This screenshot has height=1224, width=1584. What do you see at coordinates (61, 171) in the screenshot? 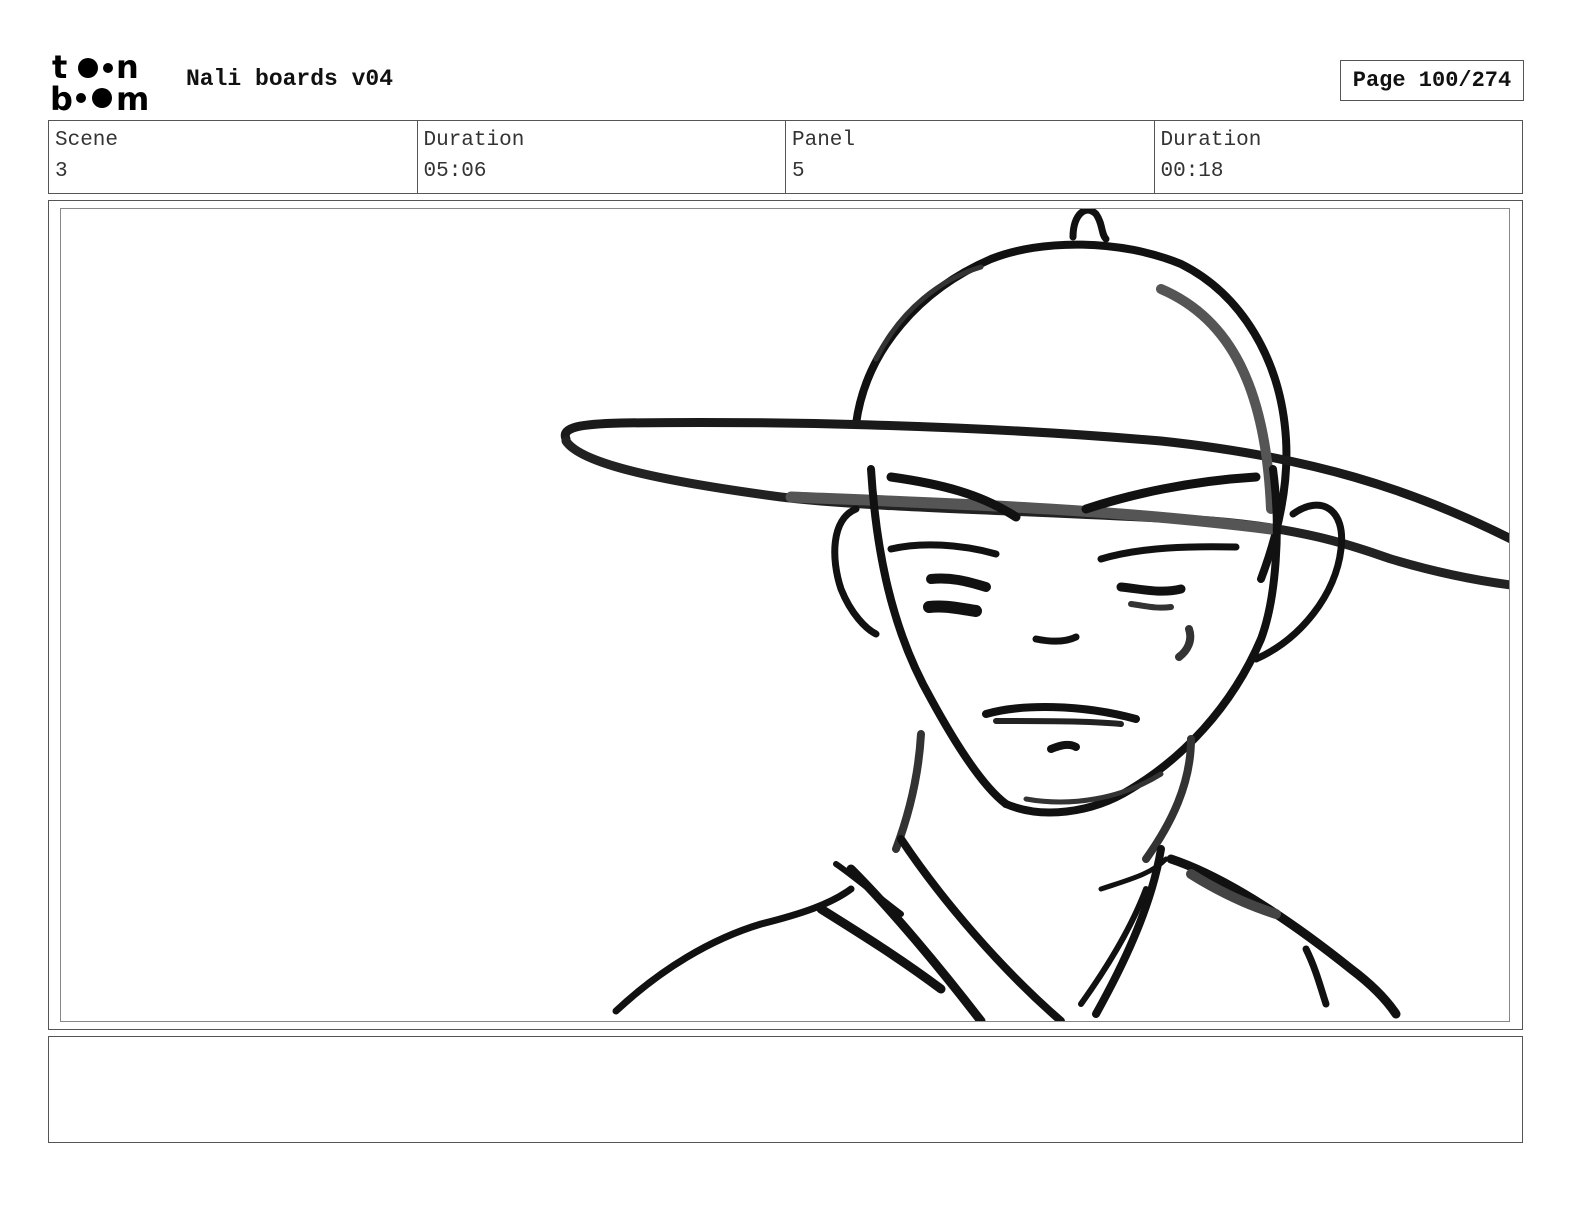
I see `scene-value: 3` at bounding box center [61, 171].